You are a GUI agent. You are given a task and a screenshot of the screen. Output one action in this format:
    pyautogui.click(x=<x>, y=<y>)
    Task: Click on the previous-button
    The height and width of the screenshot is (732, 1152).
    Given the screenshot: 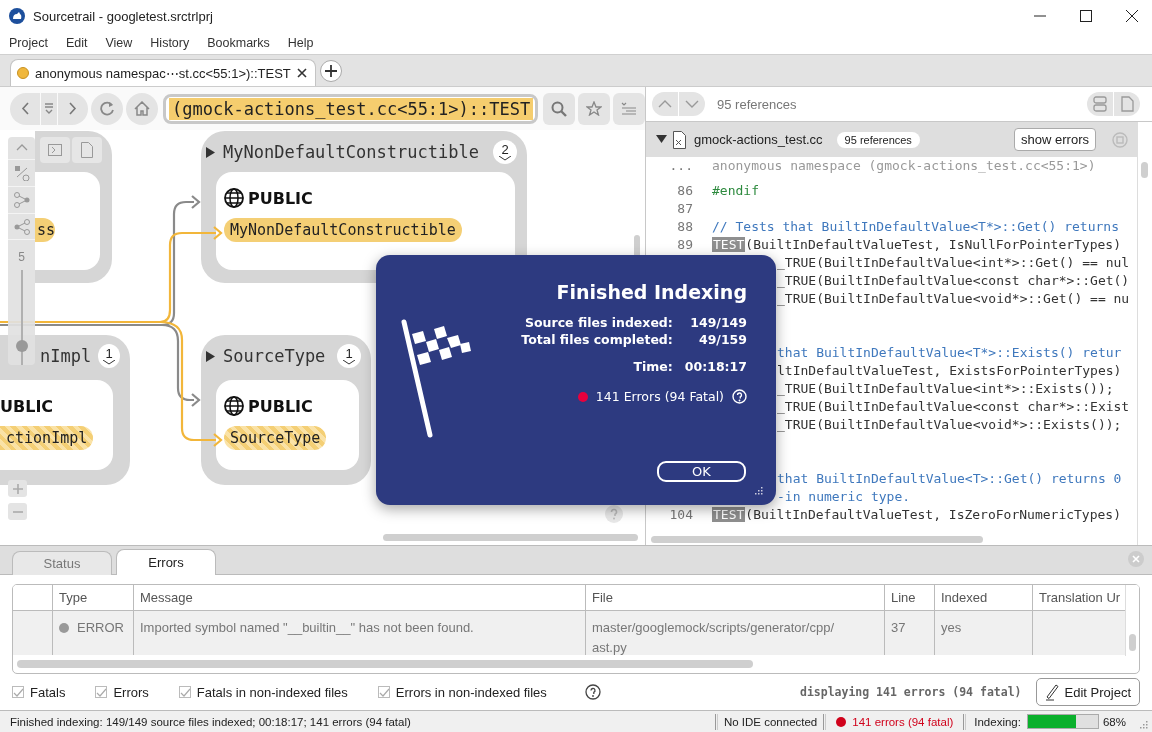 What is the action you would take?
    pyautogui.click(x=665, y=104)
    